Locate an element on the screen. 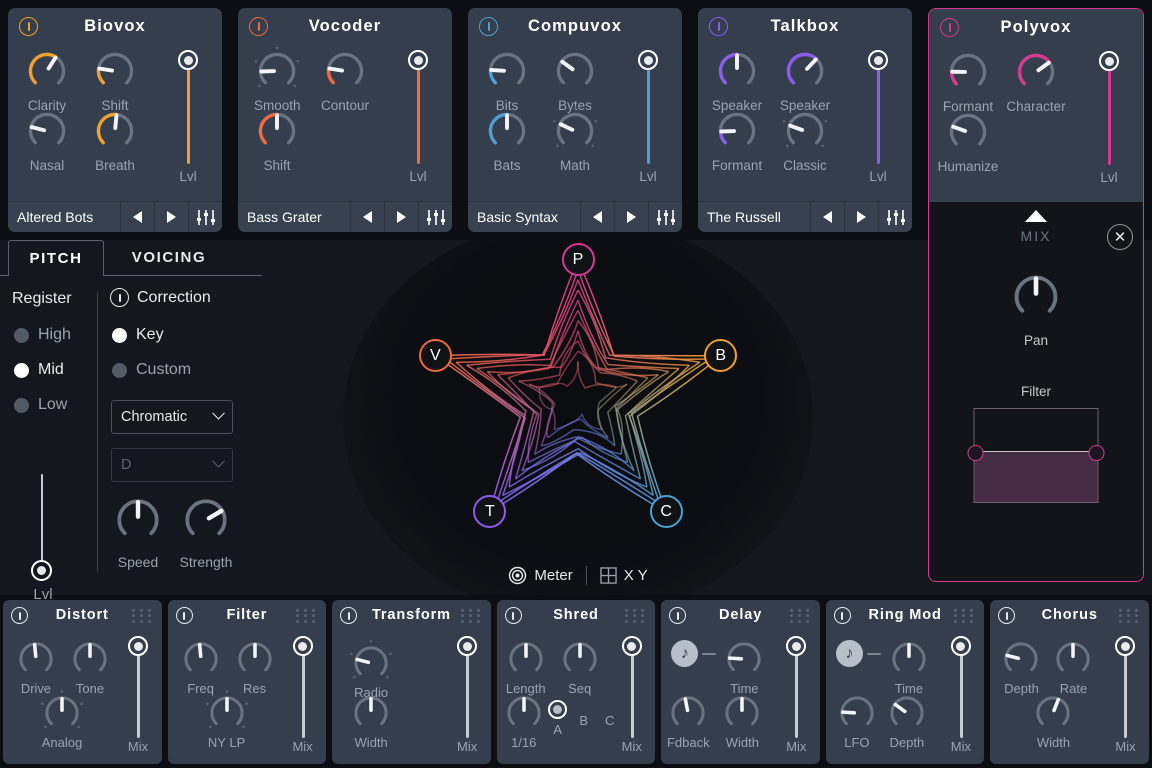 The width and height of the screenshot is (1152, 768). register-option-mid: Mid is located at coordinates (39, 370).